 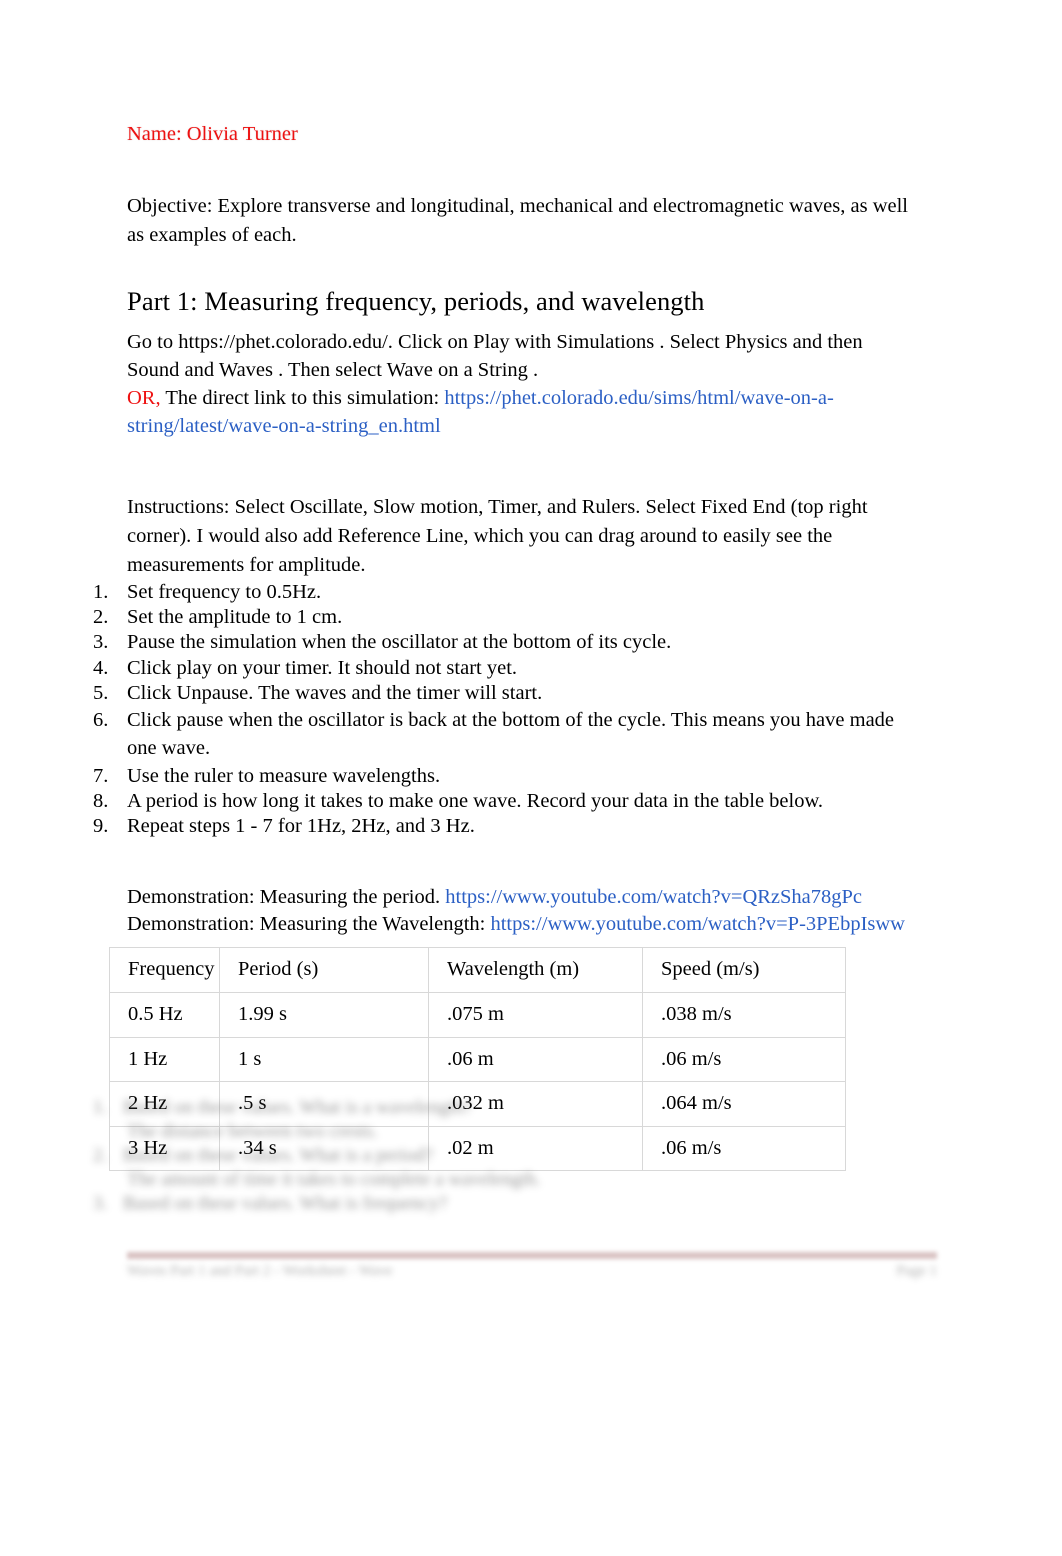 I want to click on column-header-period: Period (s), so click(x=324, y=970).